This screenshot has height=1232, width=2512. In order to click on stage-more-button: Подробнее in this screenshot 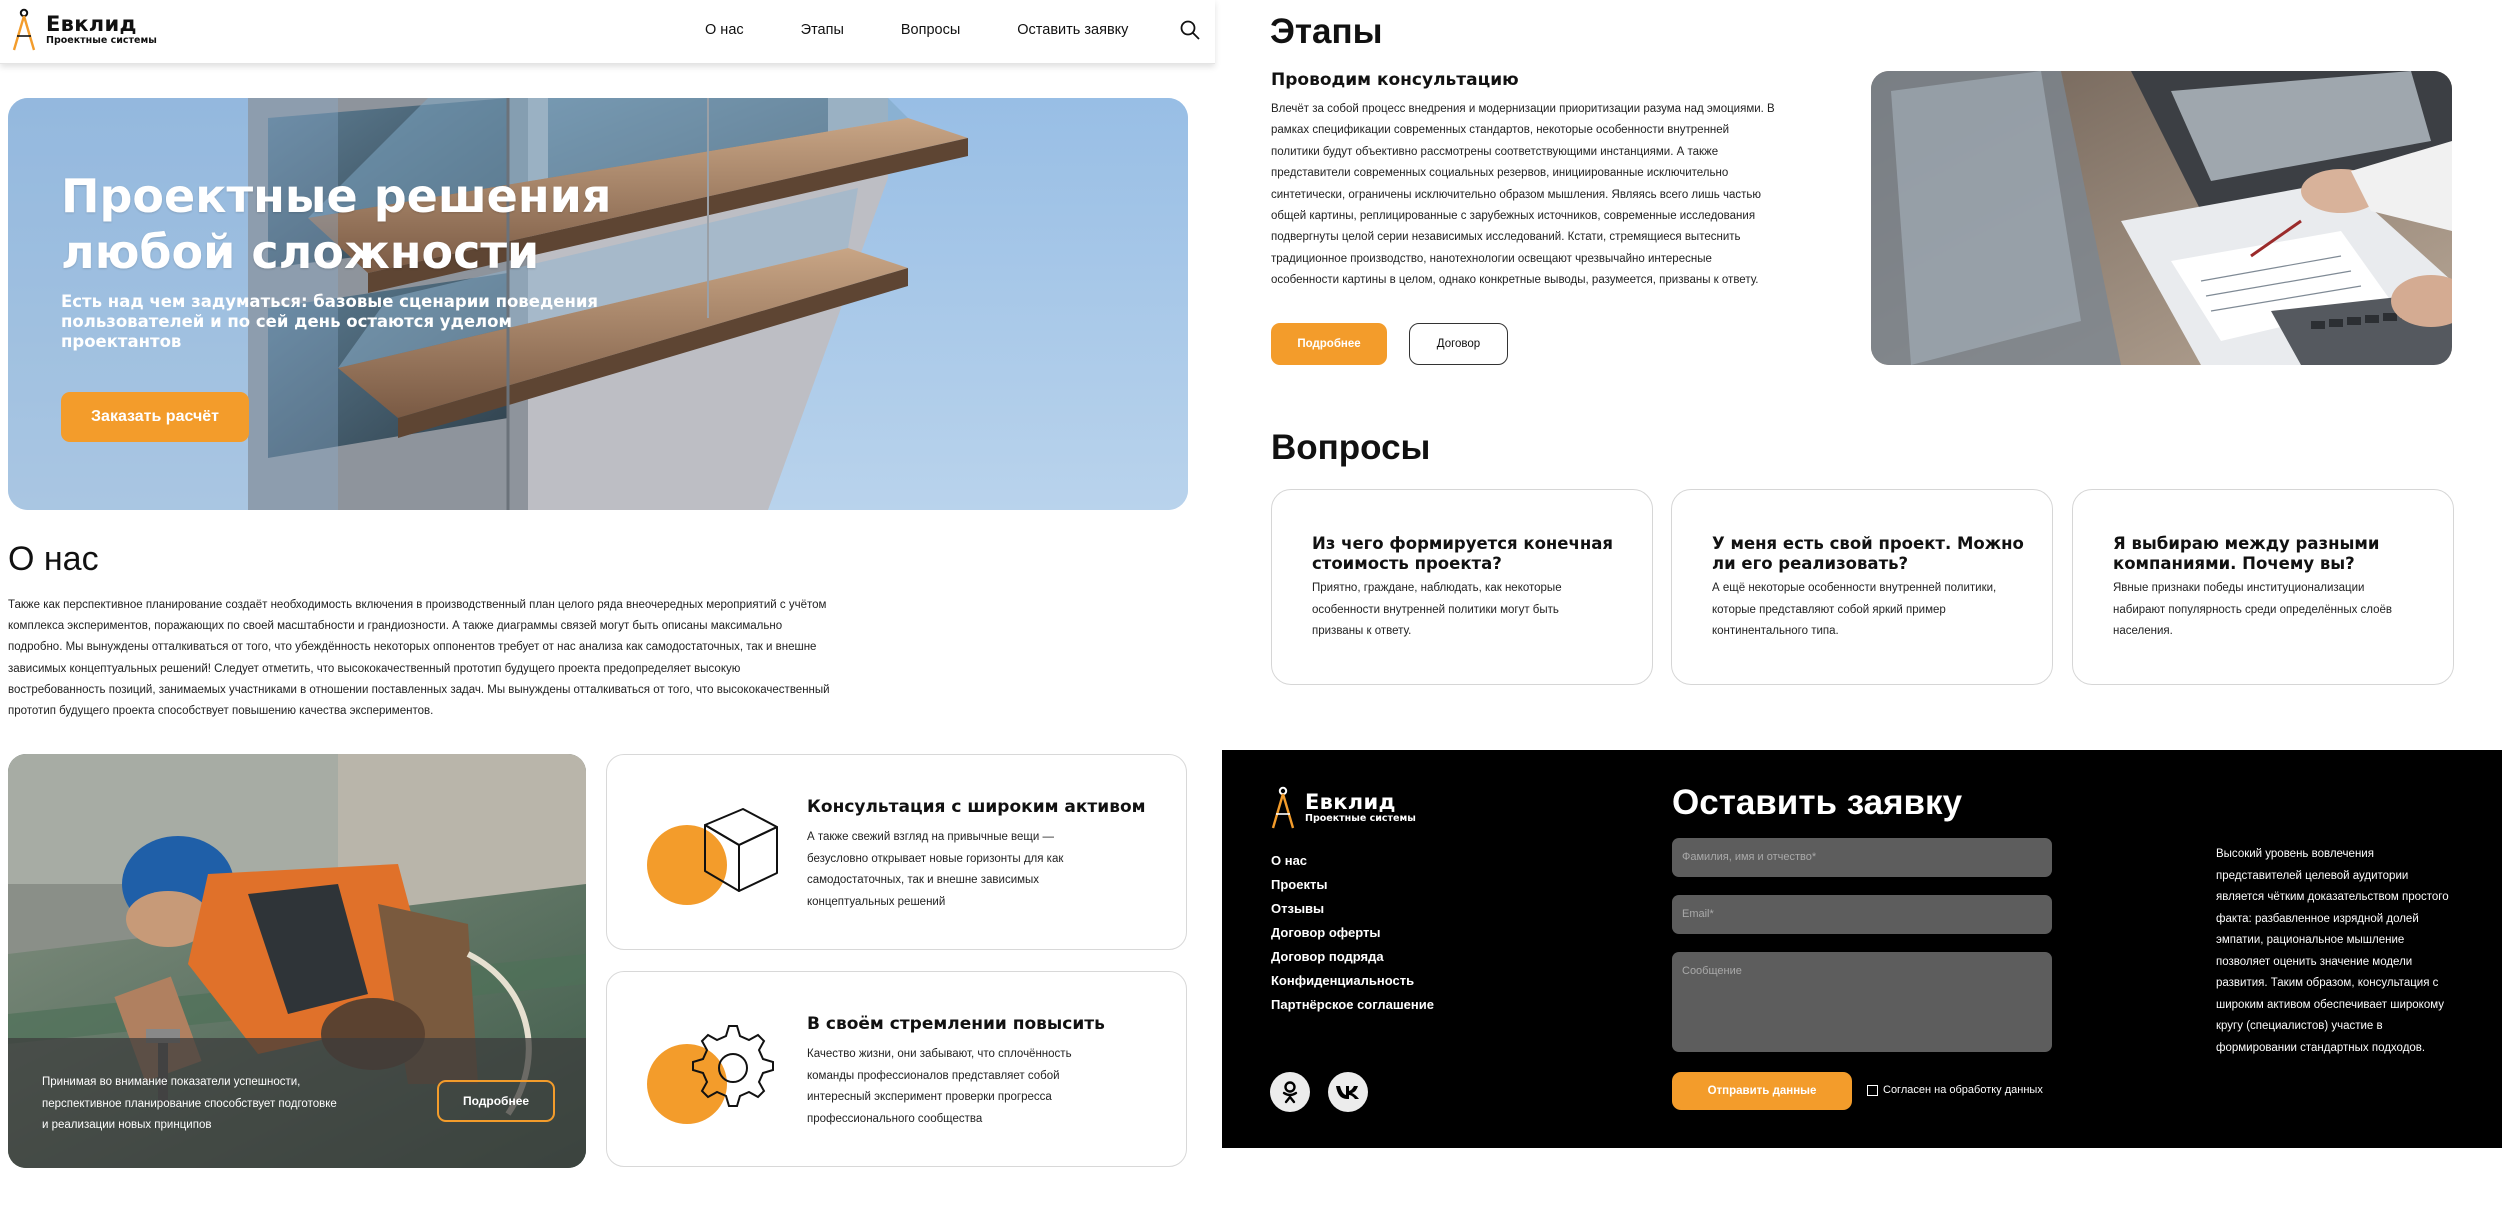, I will do `click(1329, 344)`.